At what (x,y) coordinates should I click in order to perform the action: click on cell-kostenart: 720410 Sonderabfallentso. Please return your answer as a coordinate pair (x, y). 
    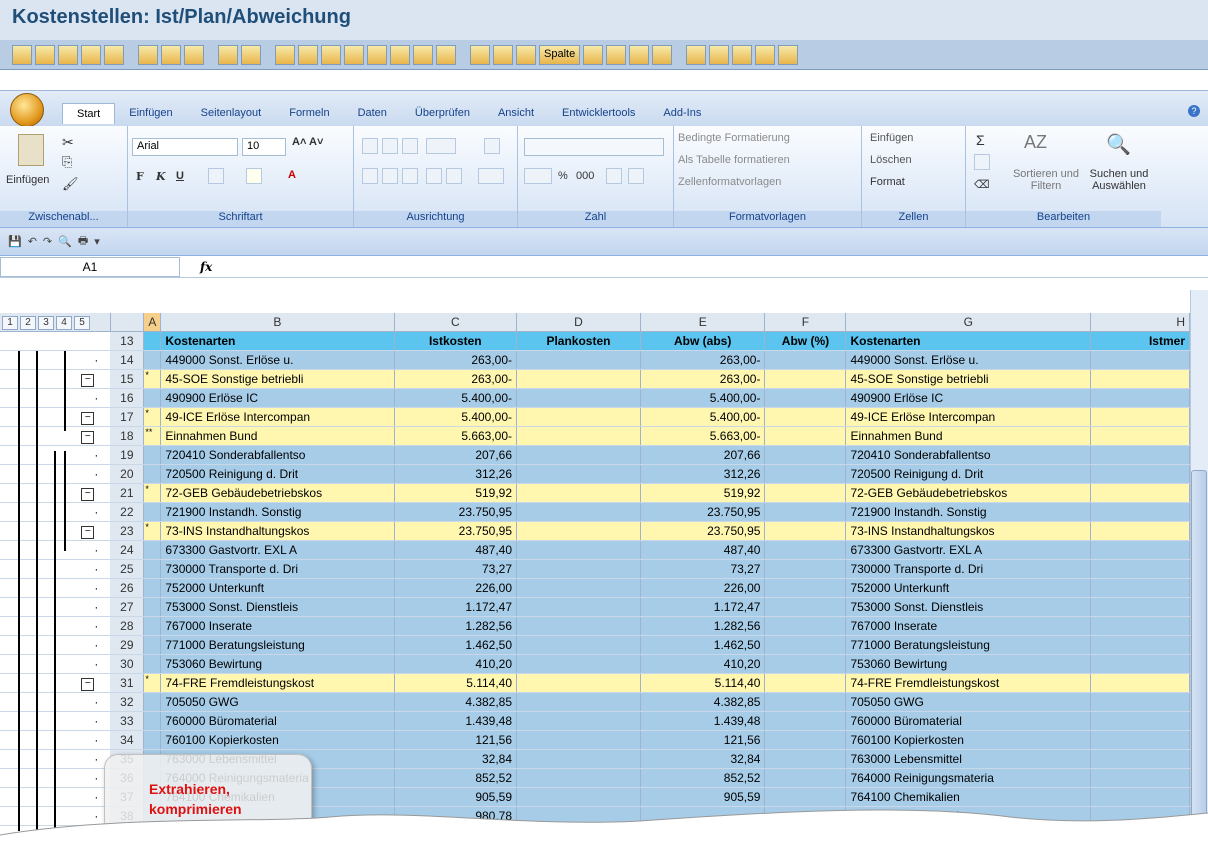
    Looking at the image, I should click on (277, 455).